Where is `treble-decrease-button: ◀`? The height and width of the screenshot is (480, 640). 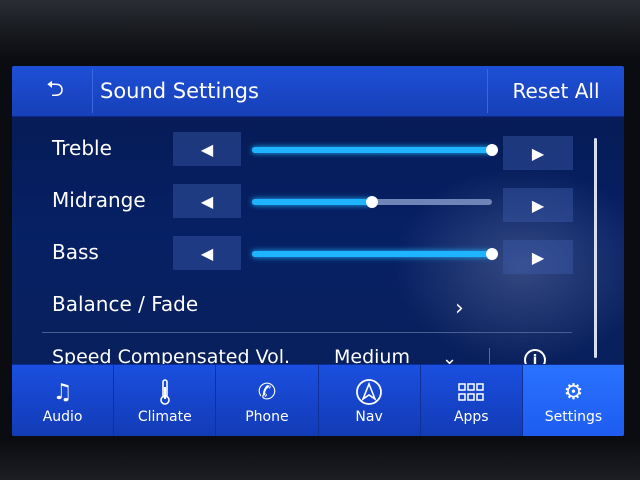
treble-decrease-button: ◀ is located at coordinates (207, 149).